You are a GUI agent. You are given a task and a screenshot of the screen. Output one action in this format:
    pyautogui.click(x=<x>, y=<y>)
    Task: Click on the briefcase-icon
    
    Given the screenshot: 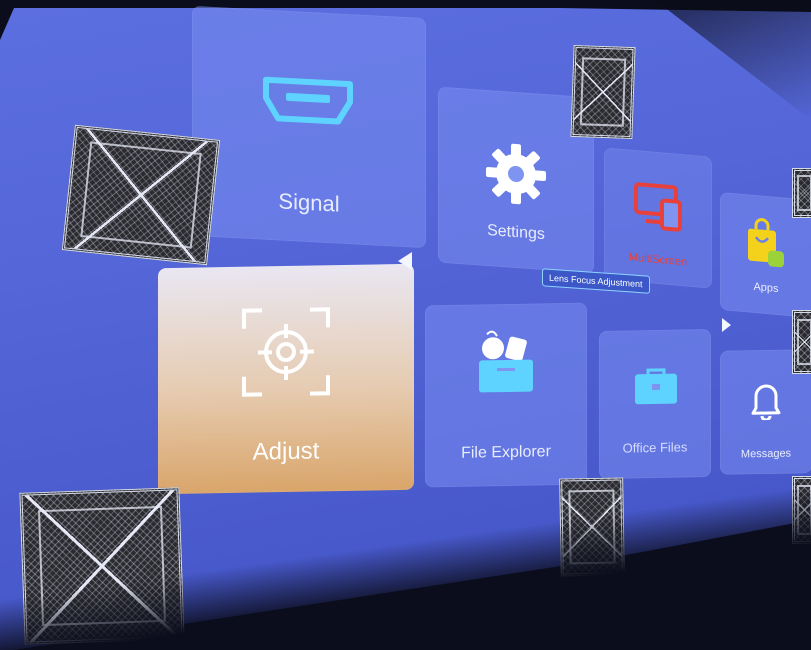 What is the action you would take?
    pyautogui.click(x=656, y=386)
    